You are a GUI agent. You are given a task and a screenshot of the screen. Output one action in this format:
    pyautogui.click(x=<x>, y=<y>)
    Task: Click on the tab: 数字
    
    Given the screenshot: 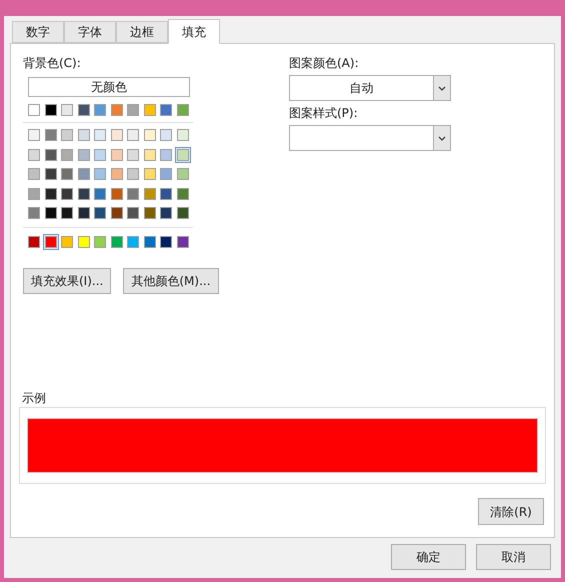 What is the action you would take?
    pyautogui.click(x=38, y=32)
    